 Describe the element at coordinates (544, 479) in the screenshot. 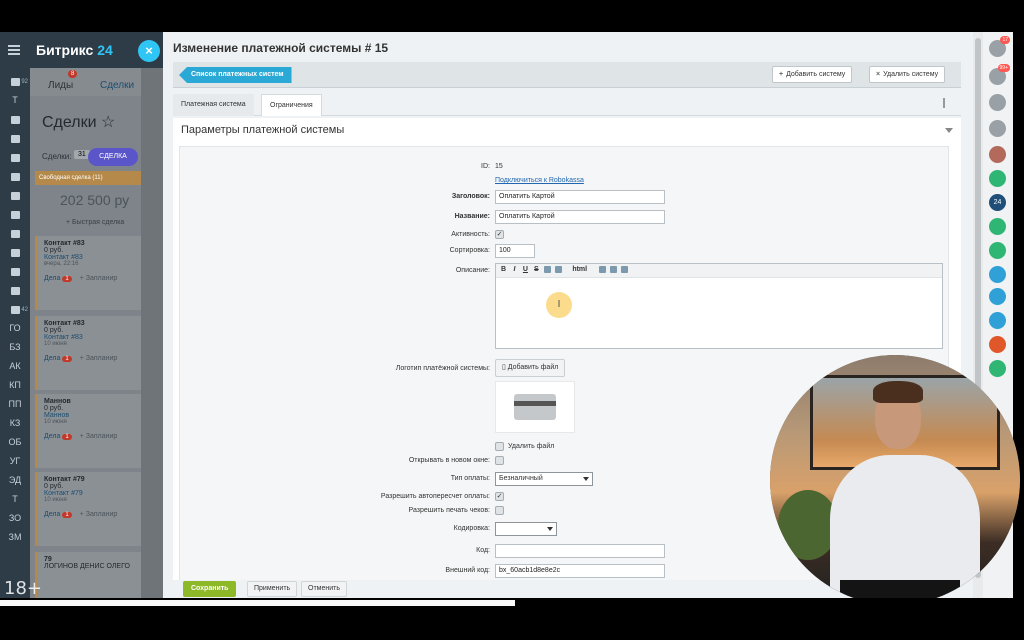

I see `pay-type-select: Безналичный` at that location.